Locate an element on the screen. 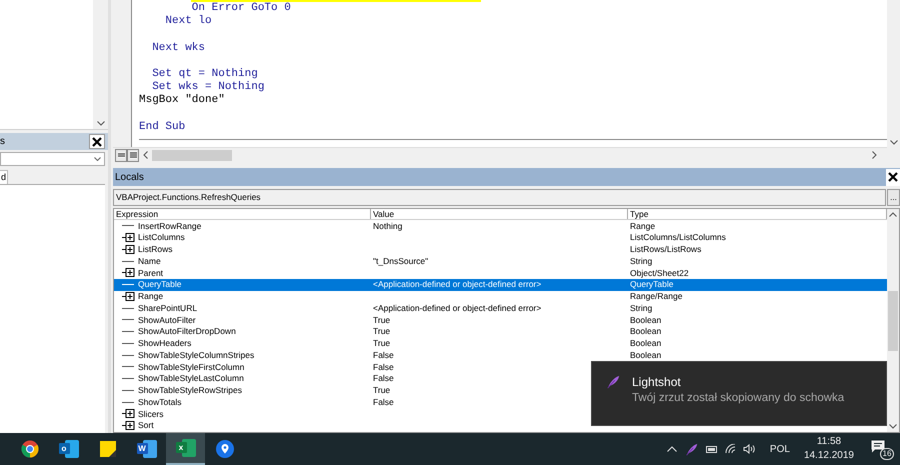 The width and height of the screenshot is (900, 465). expression-text: ShowTableStyleFirstColumn is located at coordinates (191, 367).